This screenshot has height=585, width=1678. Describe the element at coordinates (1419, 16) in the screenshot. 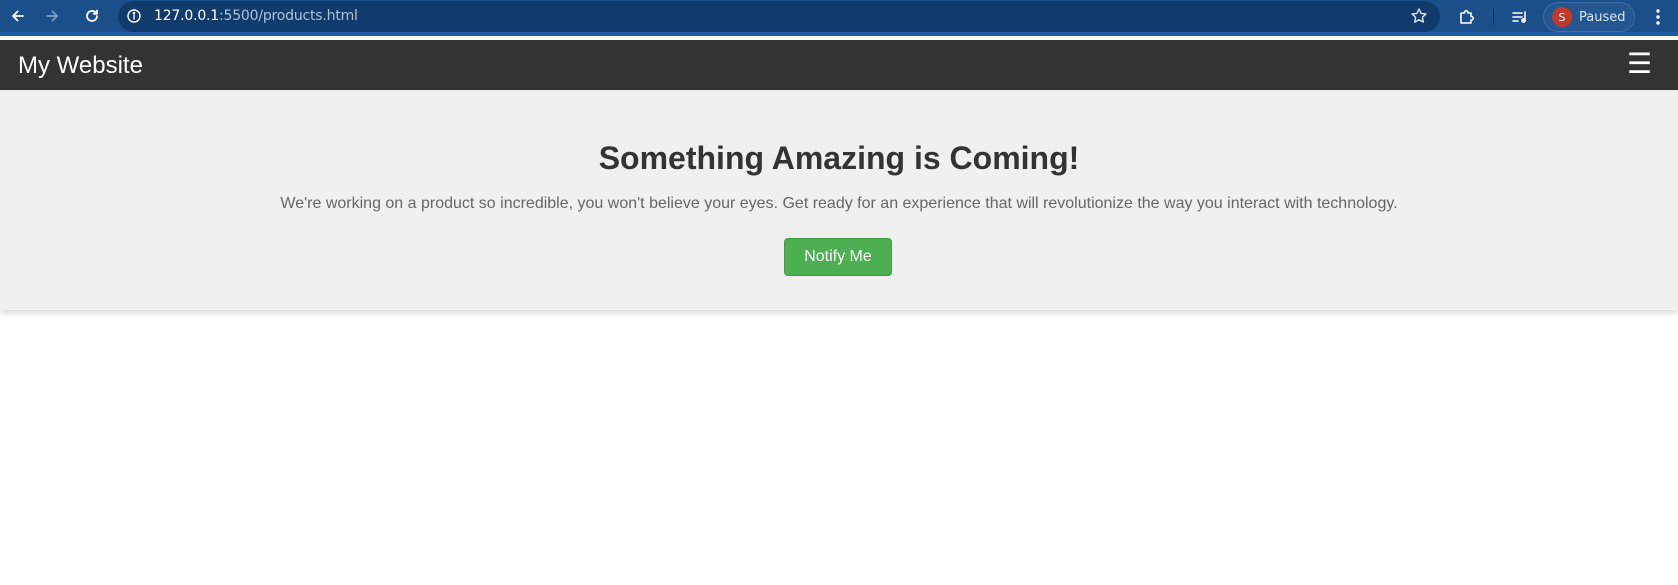

I see `star-icon` at that location.